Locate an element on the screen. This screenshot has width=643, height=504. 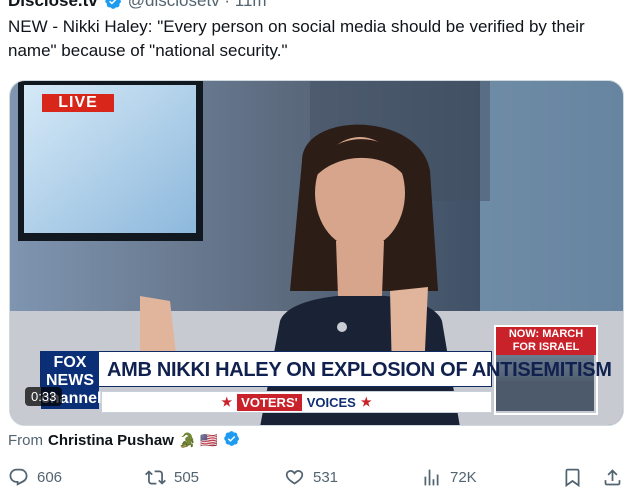
views-icon is located at coordinates (431, 477).